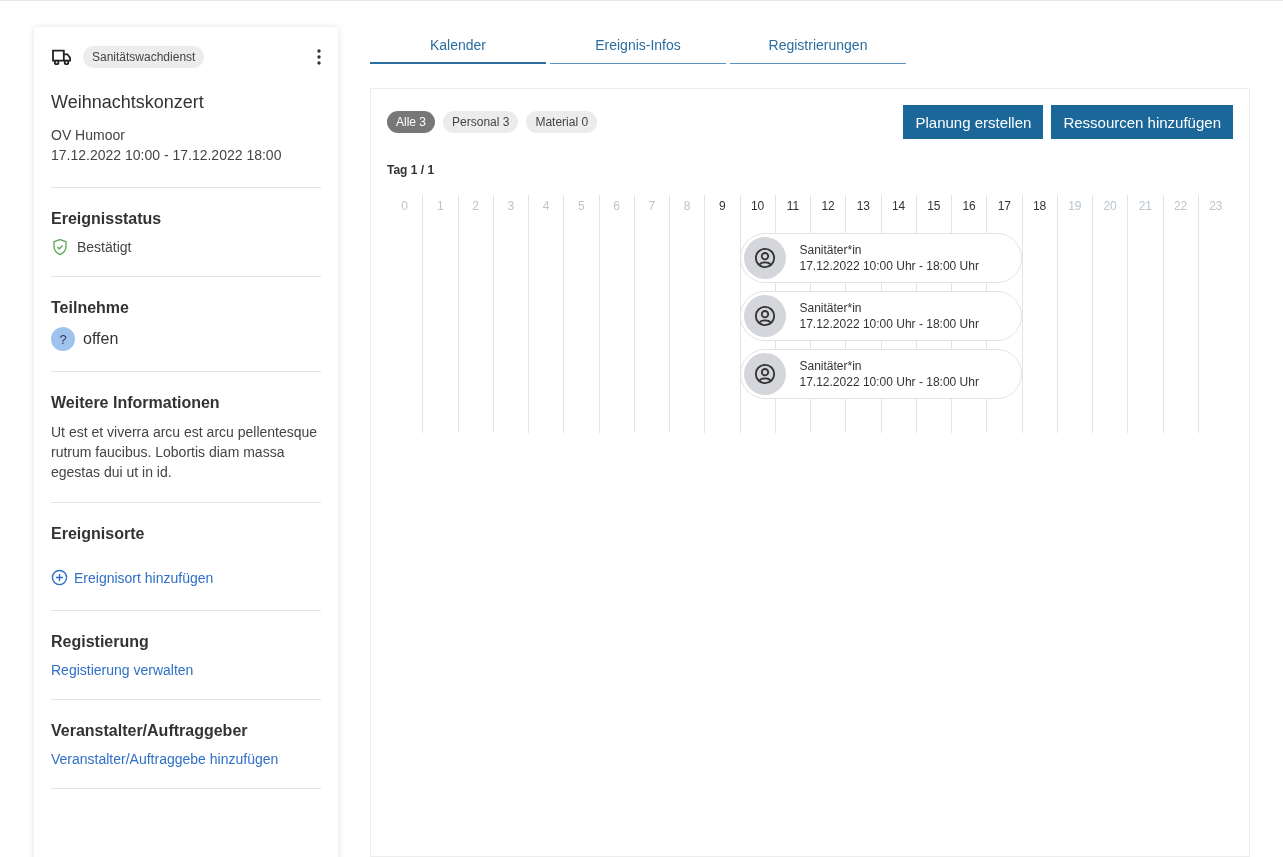 This screenshot has width=1283, height=857. Describe the element at coordinates (132, 577) in the screenshot. I see `add-location-link: Ereignisort hinzufügen` at that location.